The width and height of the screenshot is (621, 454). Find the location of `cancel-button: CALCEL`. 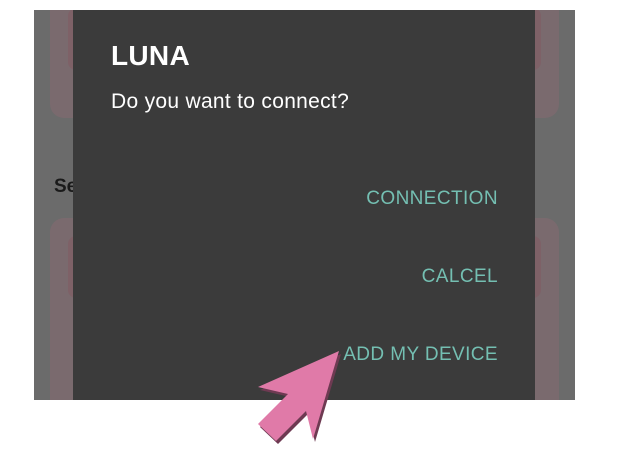

cancel-button: CALCEL is located at coordinates (460, 277).